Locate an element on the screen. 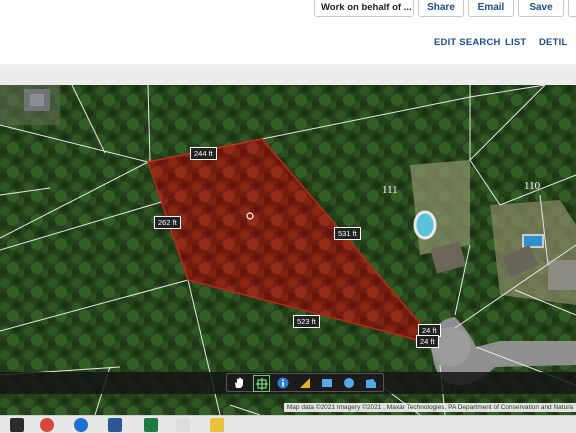 This screenshot has height=433, width=576. dimension-label: 24 ft is located at coordinates (427, 341).